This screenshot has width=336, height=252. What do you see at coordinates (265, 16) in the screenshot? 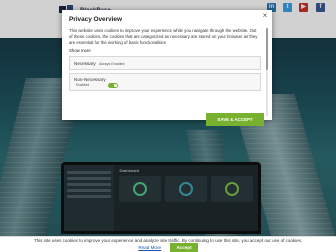
I see `close-button: ×` at bounding box center [265, 16].